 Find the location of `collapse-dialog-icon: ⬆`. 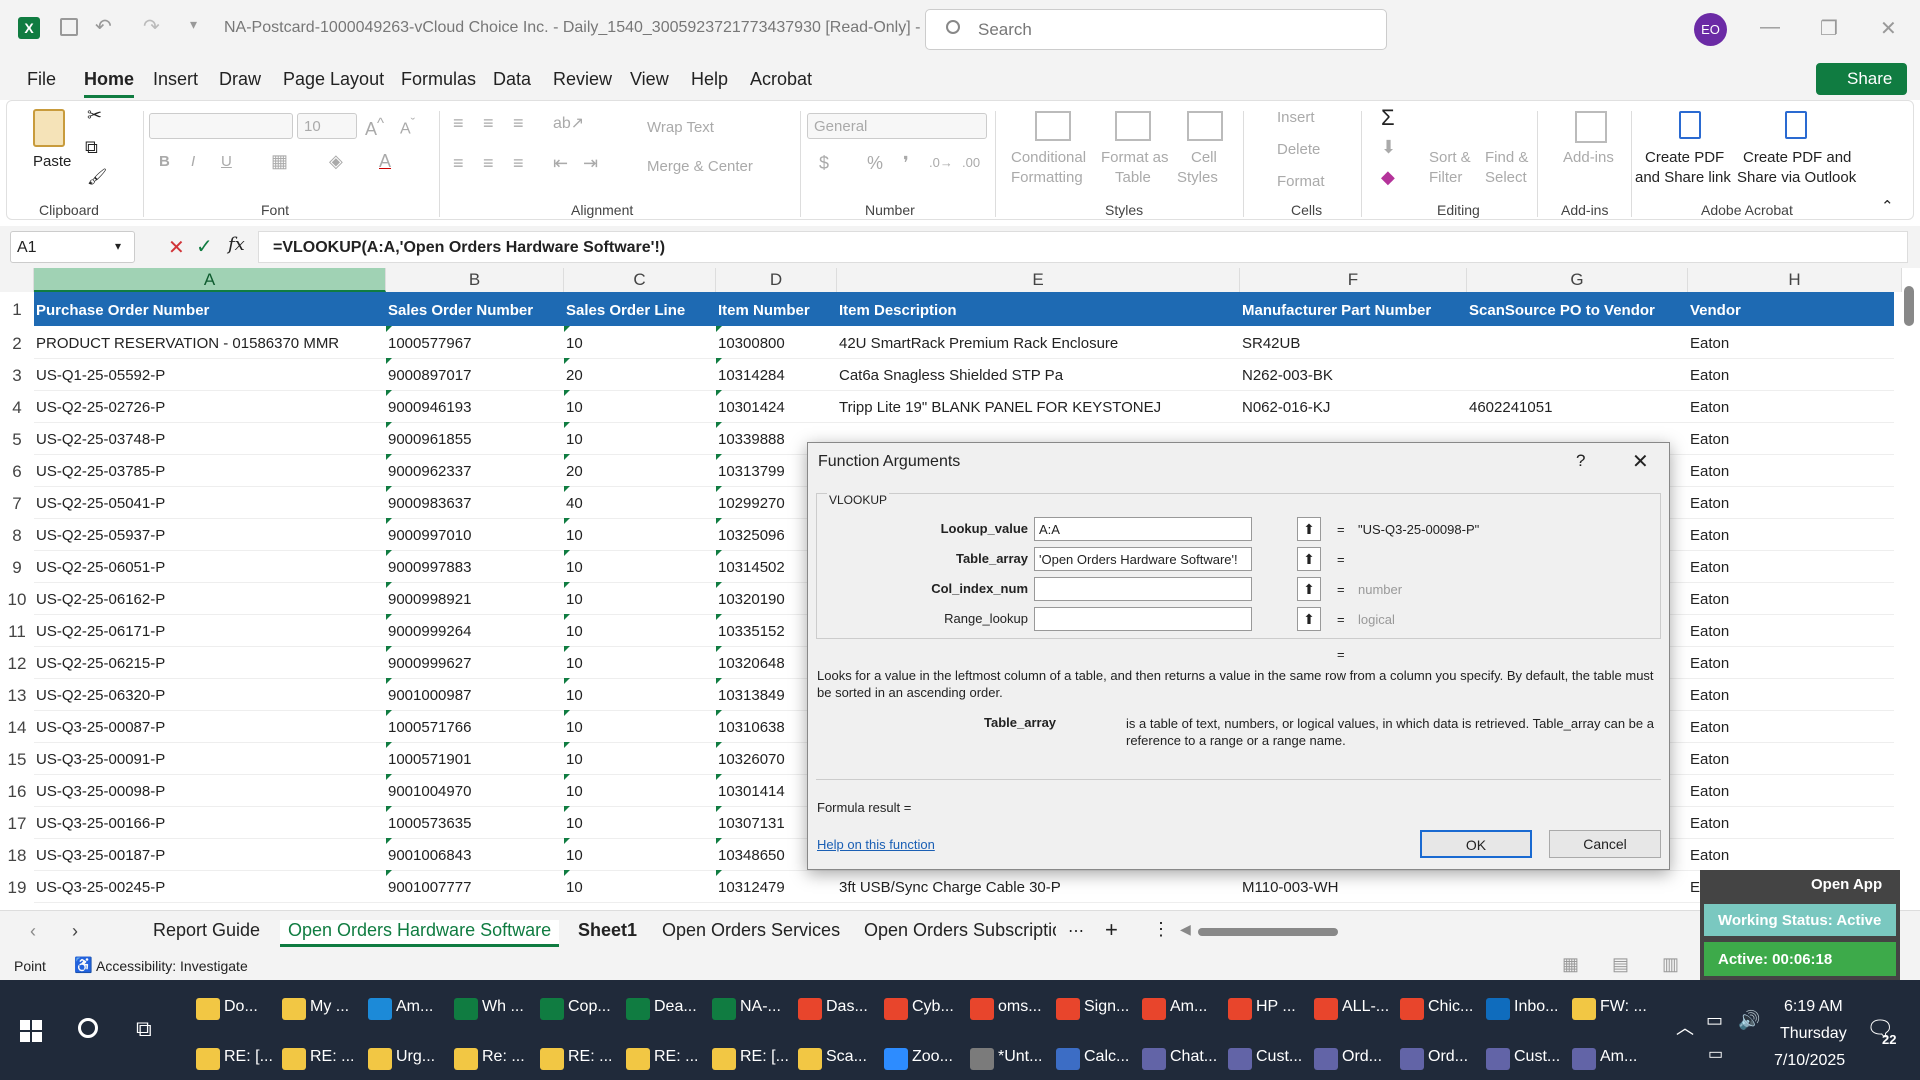

collapse-dialog-icon: ⬆ is located at coordinates (1309, 529).